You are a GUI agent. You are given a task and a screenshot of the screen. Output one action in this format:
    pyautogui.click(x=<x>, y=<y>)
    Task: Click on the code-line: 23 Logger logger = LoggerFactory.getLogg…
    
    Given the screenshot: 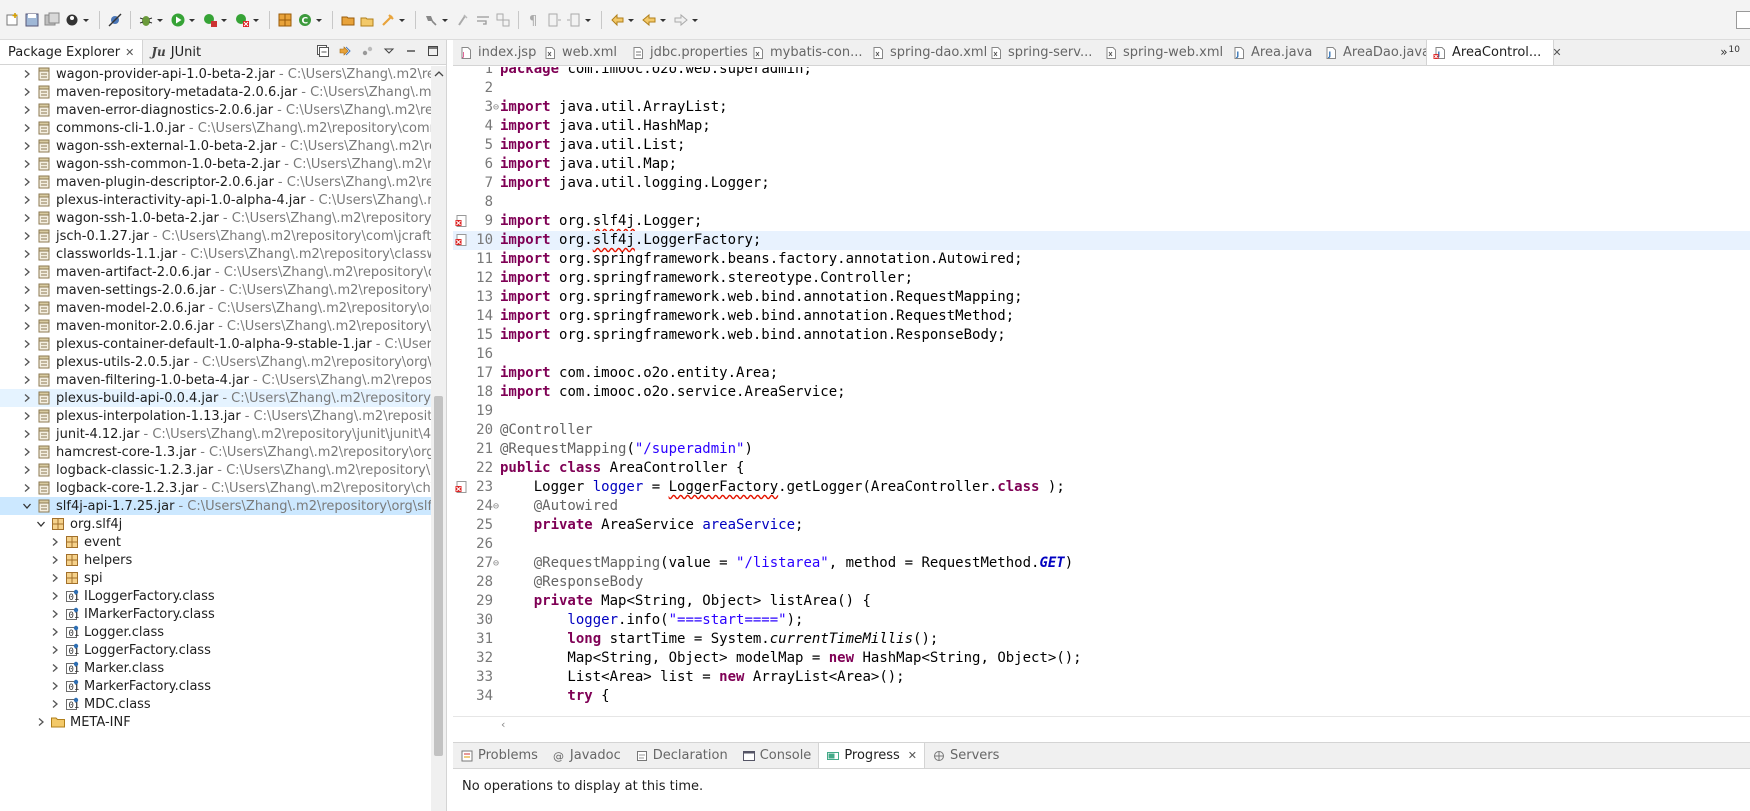 What is the action you would take?
    pyautogui.click(x=1101, y=487)
    